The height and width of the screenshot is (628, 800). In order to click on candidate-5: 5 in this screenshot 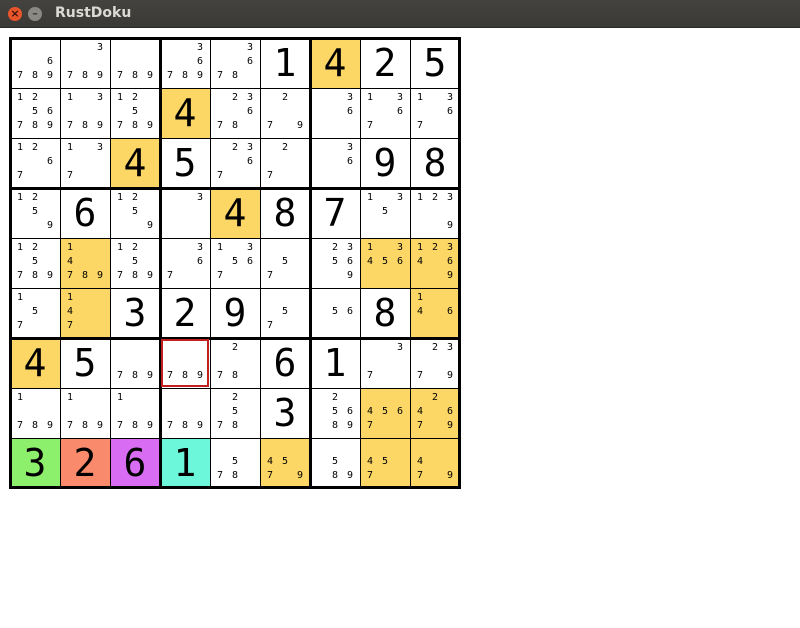, I will do `click(385, 411)`.